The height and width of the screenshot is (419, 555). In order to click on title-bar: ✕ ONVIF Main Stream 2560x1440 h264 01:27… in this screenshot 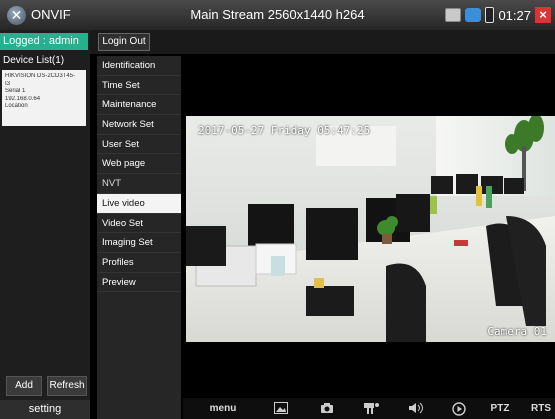, I will do `click(277, 15)`.